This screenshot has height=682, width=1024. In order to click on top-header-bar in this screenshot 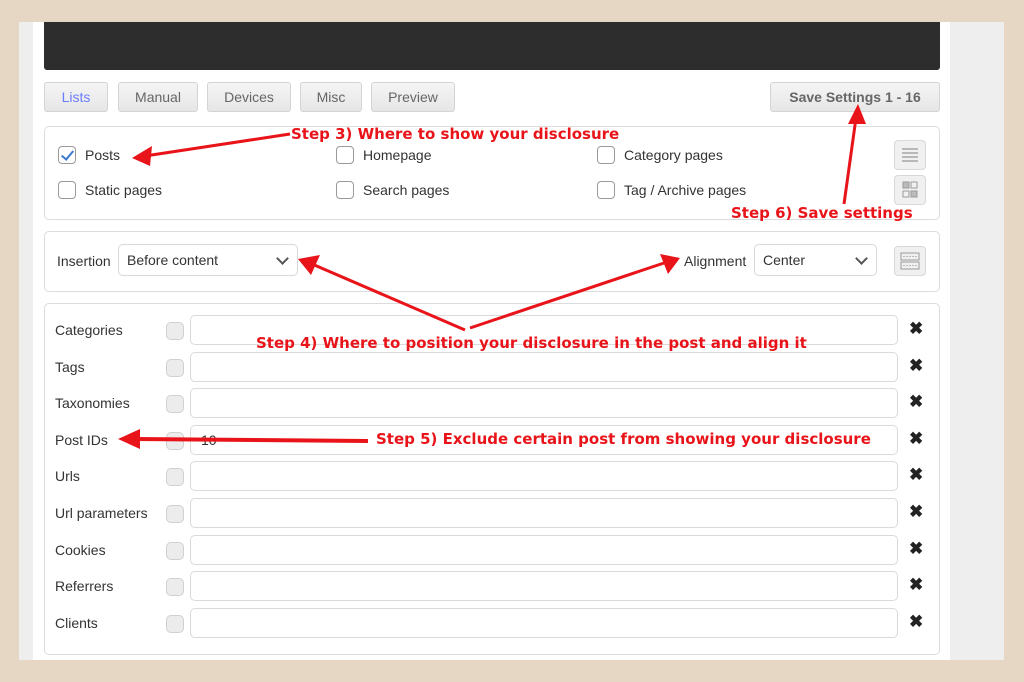, I will do `click(492, 46)`.